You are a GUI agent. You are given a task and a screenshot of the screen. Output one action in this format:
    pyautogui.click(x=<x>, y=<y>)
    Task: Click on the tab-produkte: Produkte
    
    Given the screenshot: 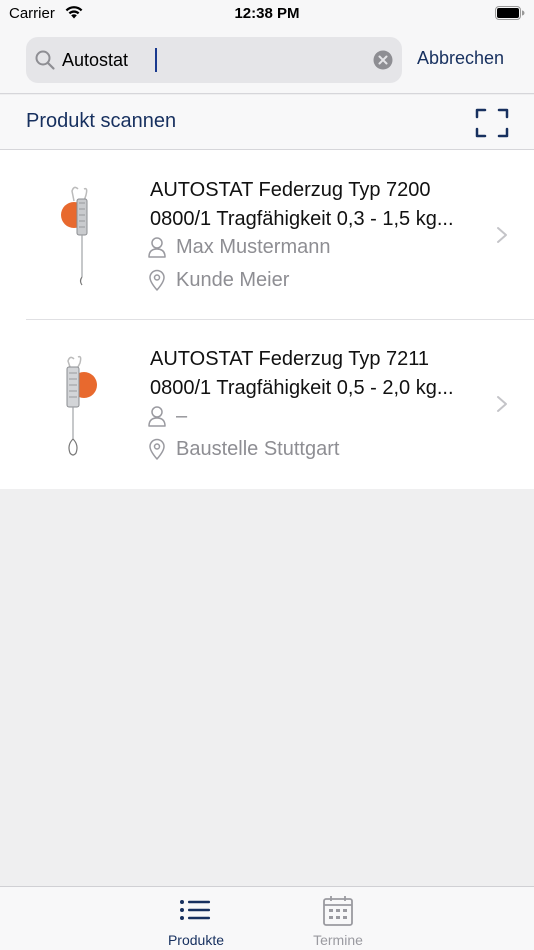 What is the action you would take?
    pyautogui.click(x=196, y=918)
    